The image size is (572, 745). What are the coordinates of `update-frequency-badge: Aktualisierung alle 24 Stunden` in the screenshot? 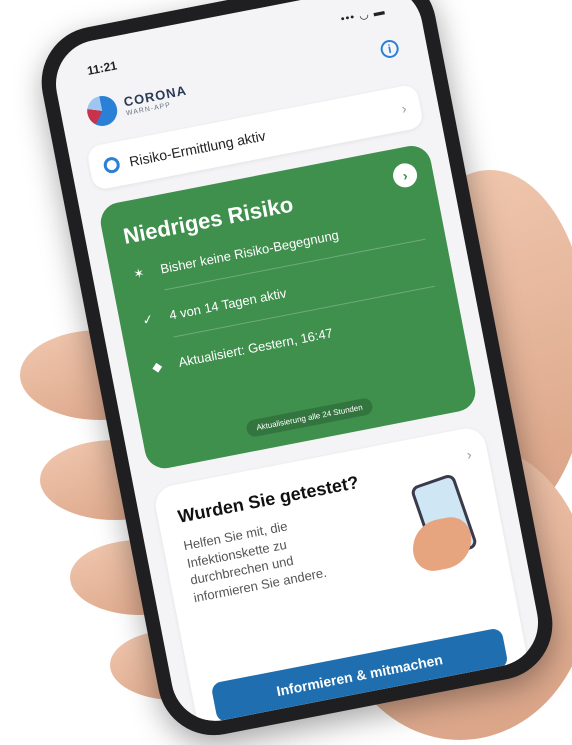 It's located at (309, 417).